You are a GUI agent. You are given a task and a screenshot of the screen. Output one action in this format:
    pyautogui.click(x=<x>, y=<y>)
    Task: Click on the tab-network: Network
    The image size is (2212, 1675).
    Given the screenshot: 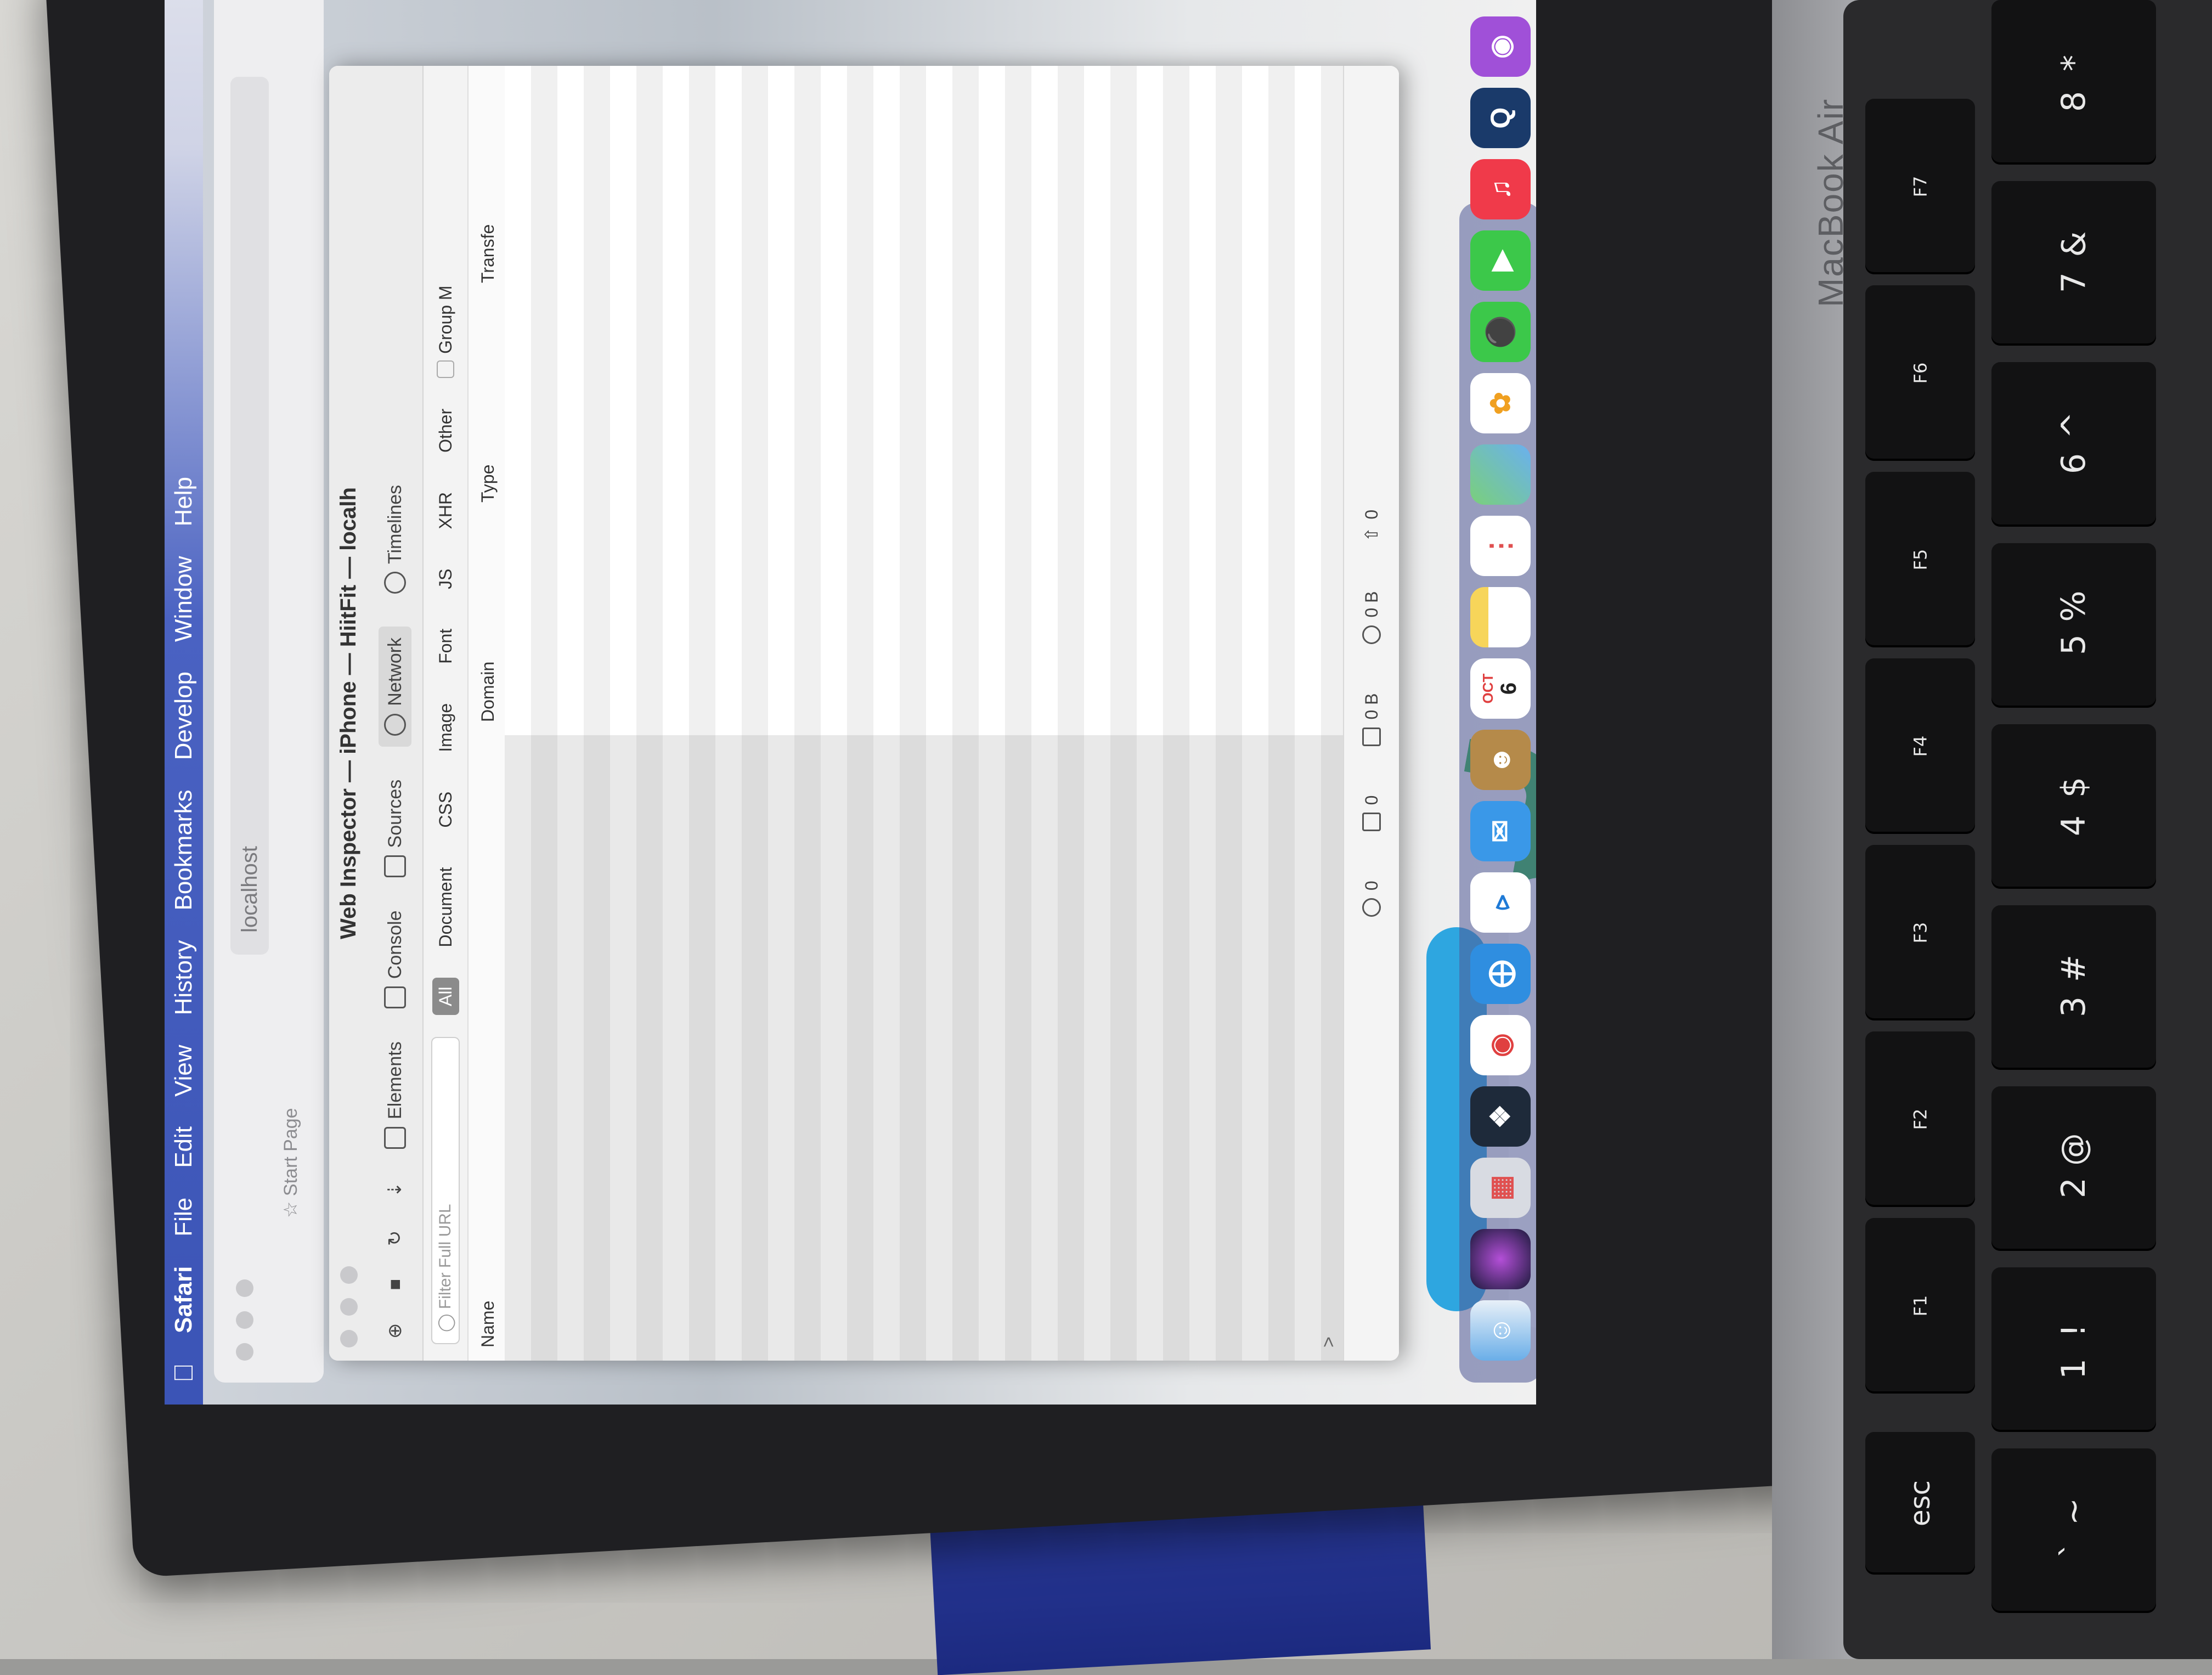 What is the action you would take?
    pyautogui.click(x=395, y=687)
    